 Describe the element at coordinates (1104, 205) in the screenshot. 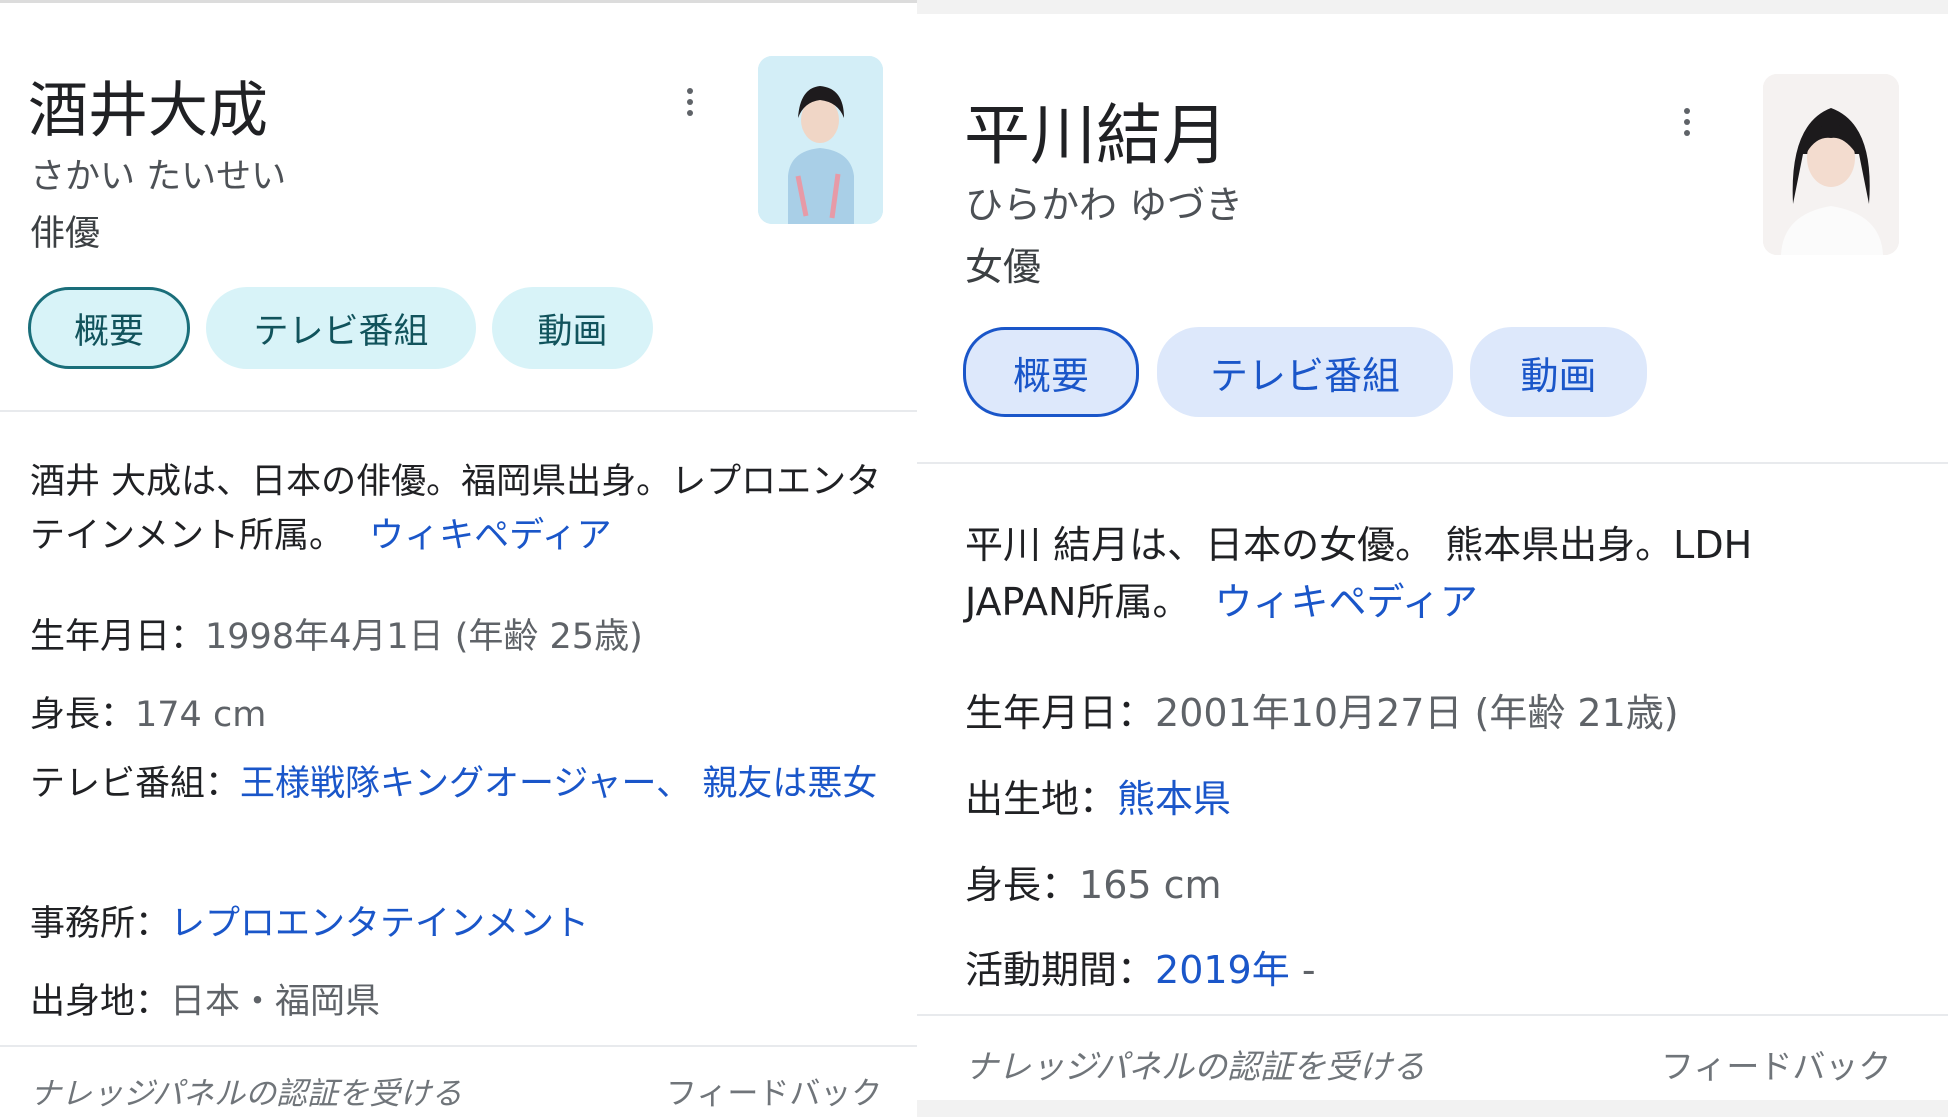

I see `entity-reading: ひらかわ ゆづき` at that location.